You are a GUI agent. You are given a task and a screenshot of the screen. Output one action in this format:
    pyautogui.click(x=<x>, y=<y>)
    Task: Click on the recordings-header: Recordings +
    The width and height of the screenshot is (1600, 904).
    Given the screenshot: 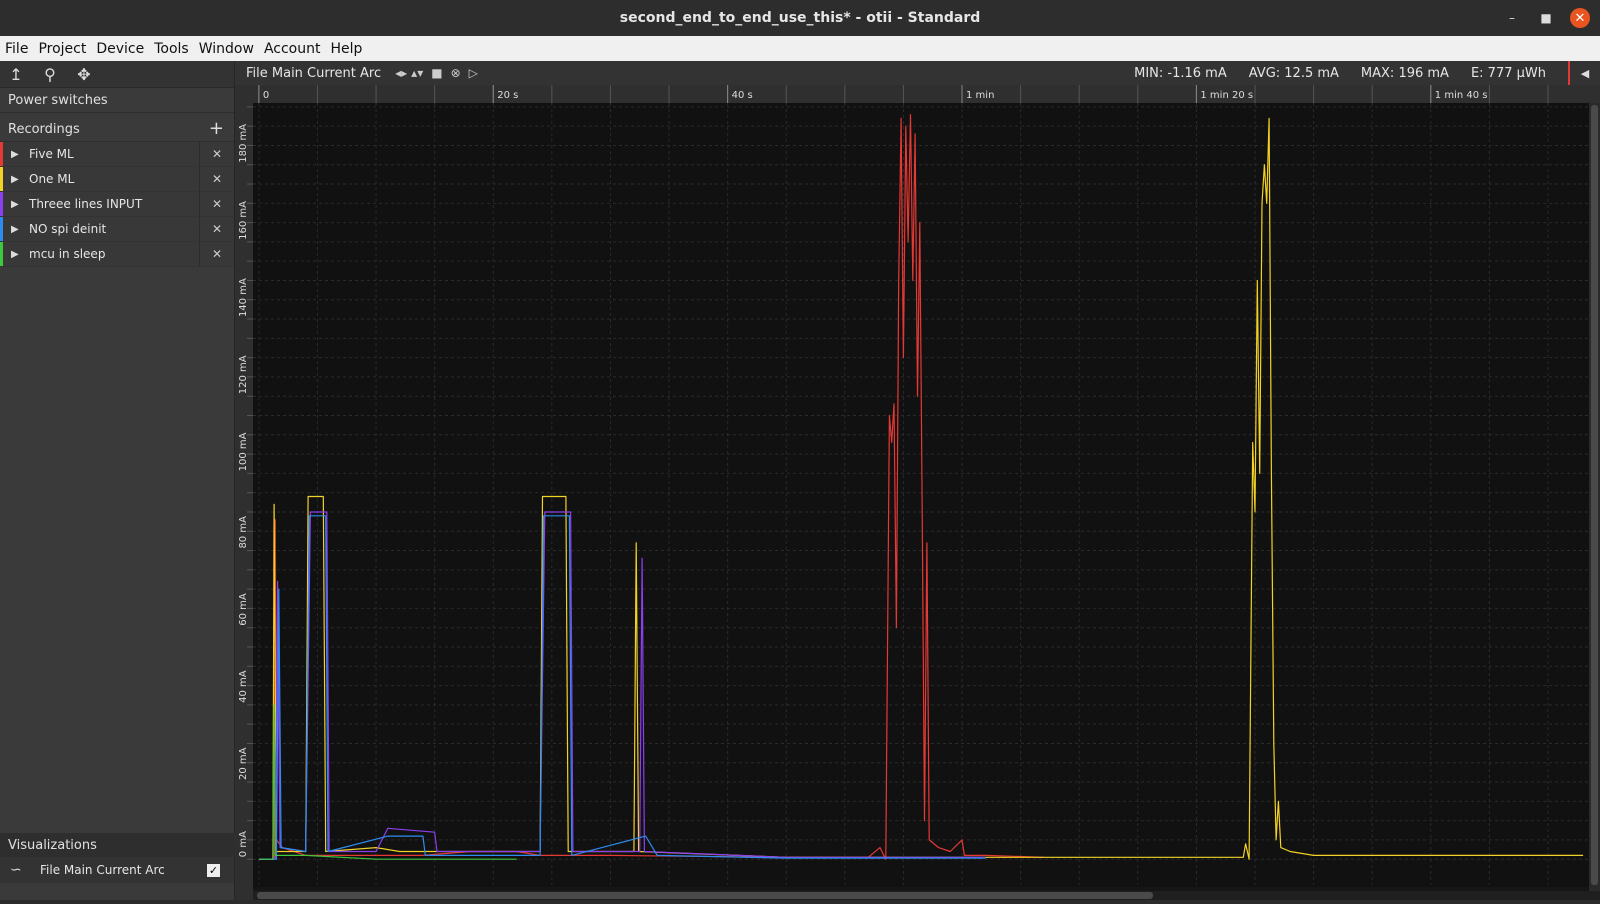 What is the action you would take?
    pyautogui.click(x=117, y=129)
    